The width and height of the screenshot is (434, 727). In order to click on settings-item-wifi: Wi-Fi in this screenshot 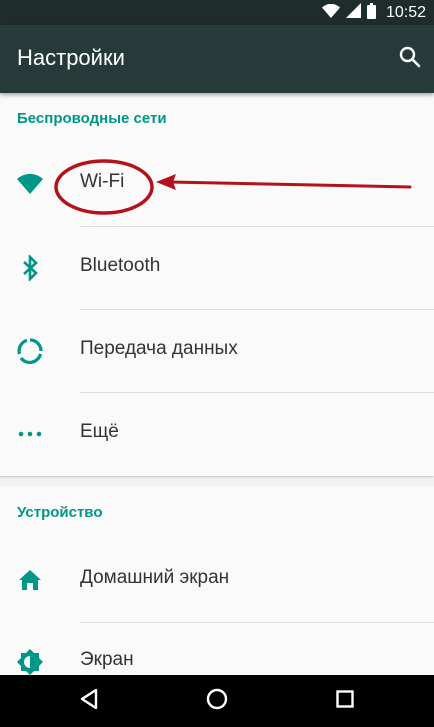, I will do `click(217, 184)`.